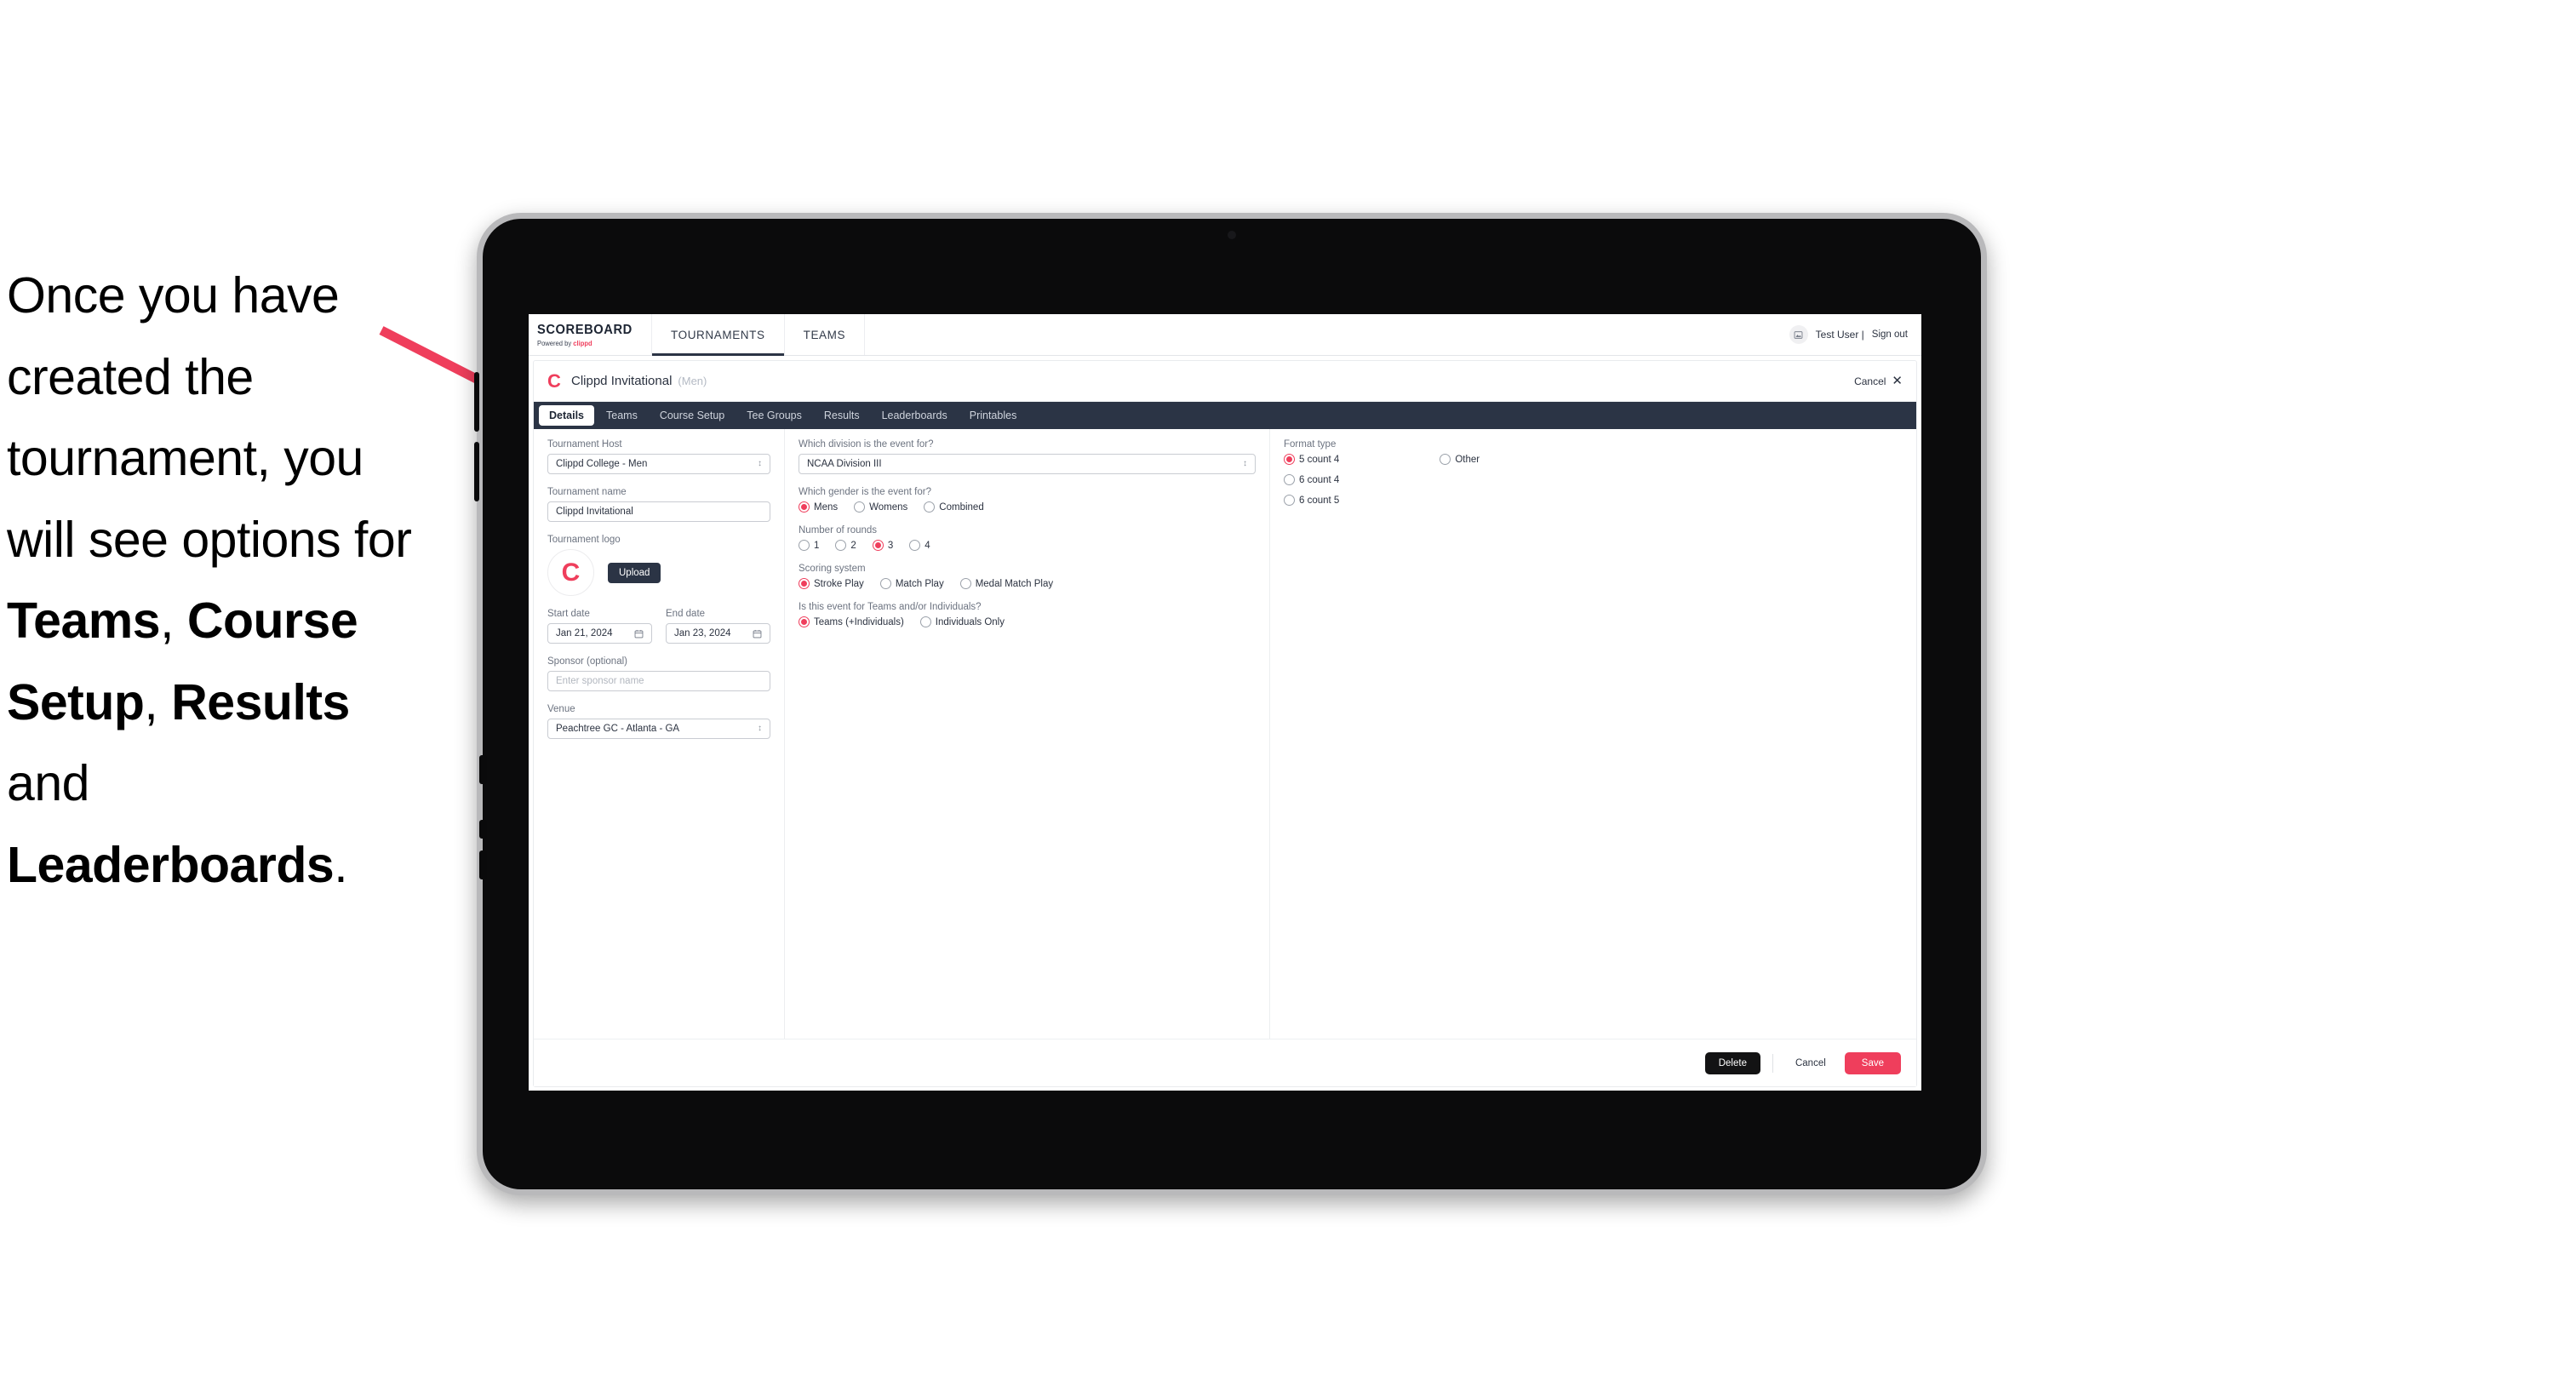 The image size is (2576, 1386). I want to click on division-select: NCAA Division III ↕, so click(1027, 464).